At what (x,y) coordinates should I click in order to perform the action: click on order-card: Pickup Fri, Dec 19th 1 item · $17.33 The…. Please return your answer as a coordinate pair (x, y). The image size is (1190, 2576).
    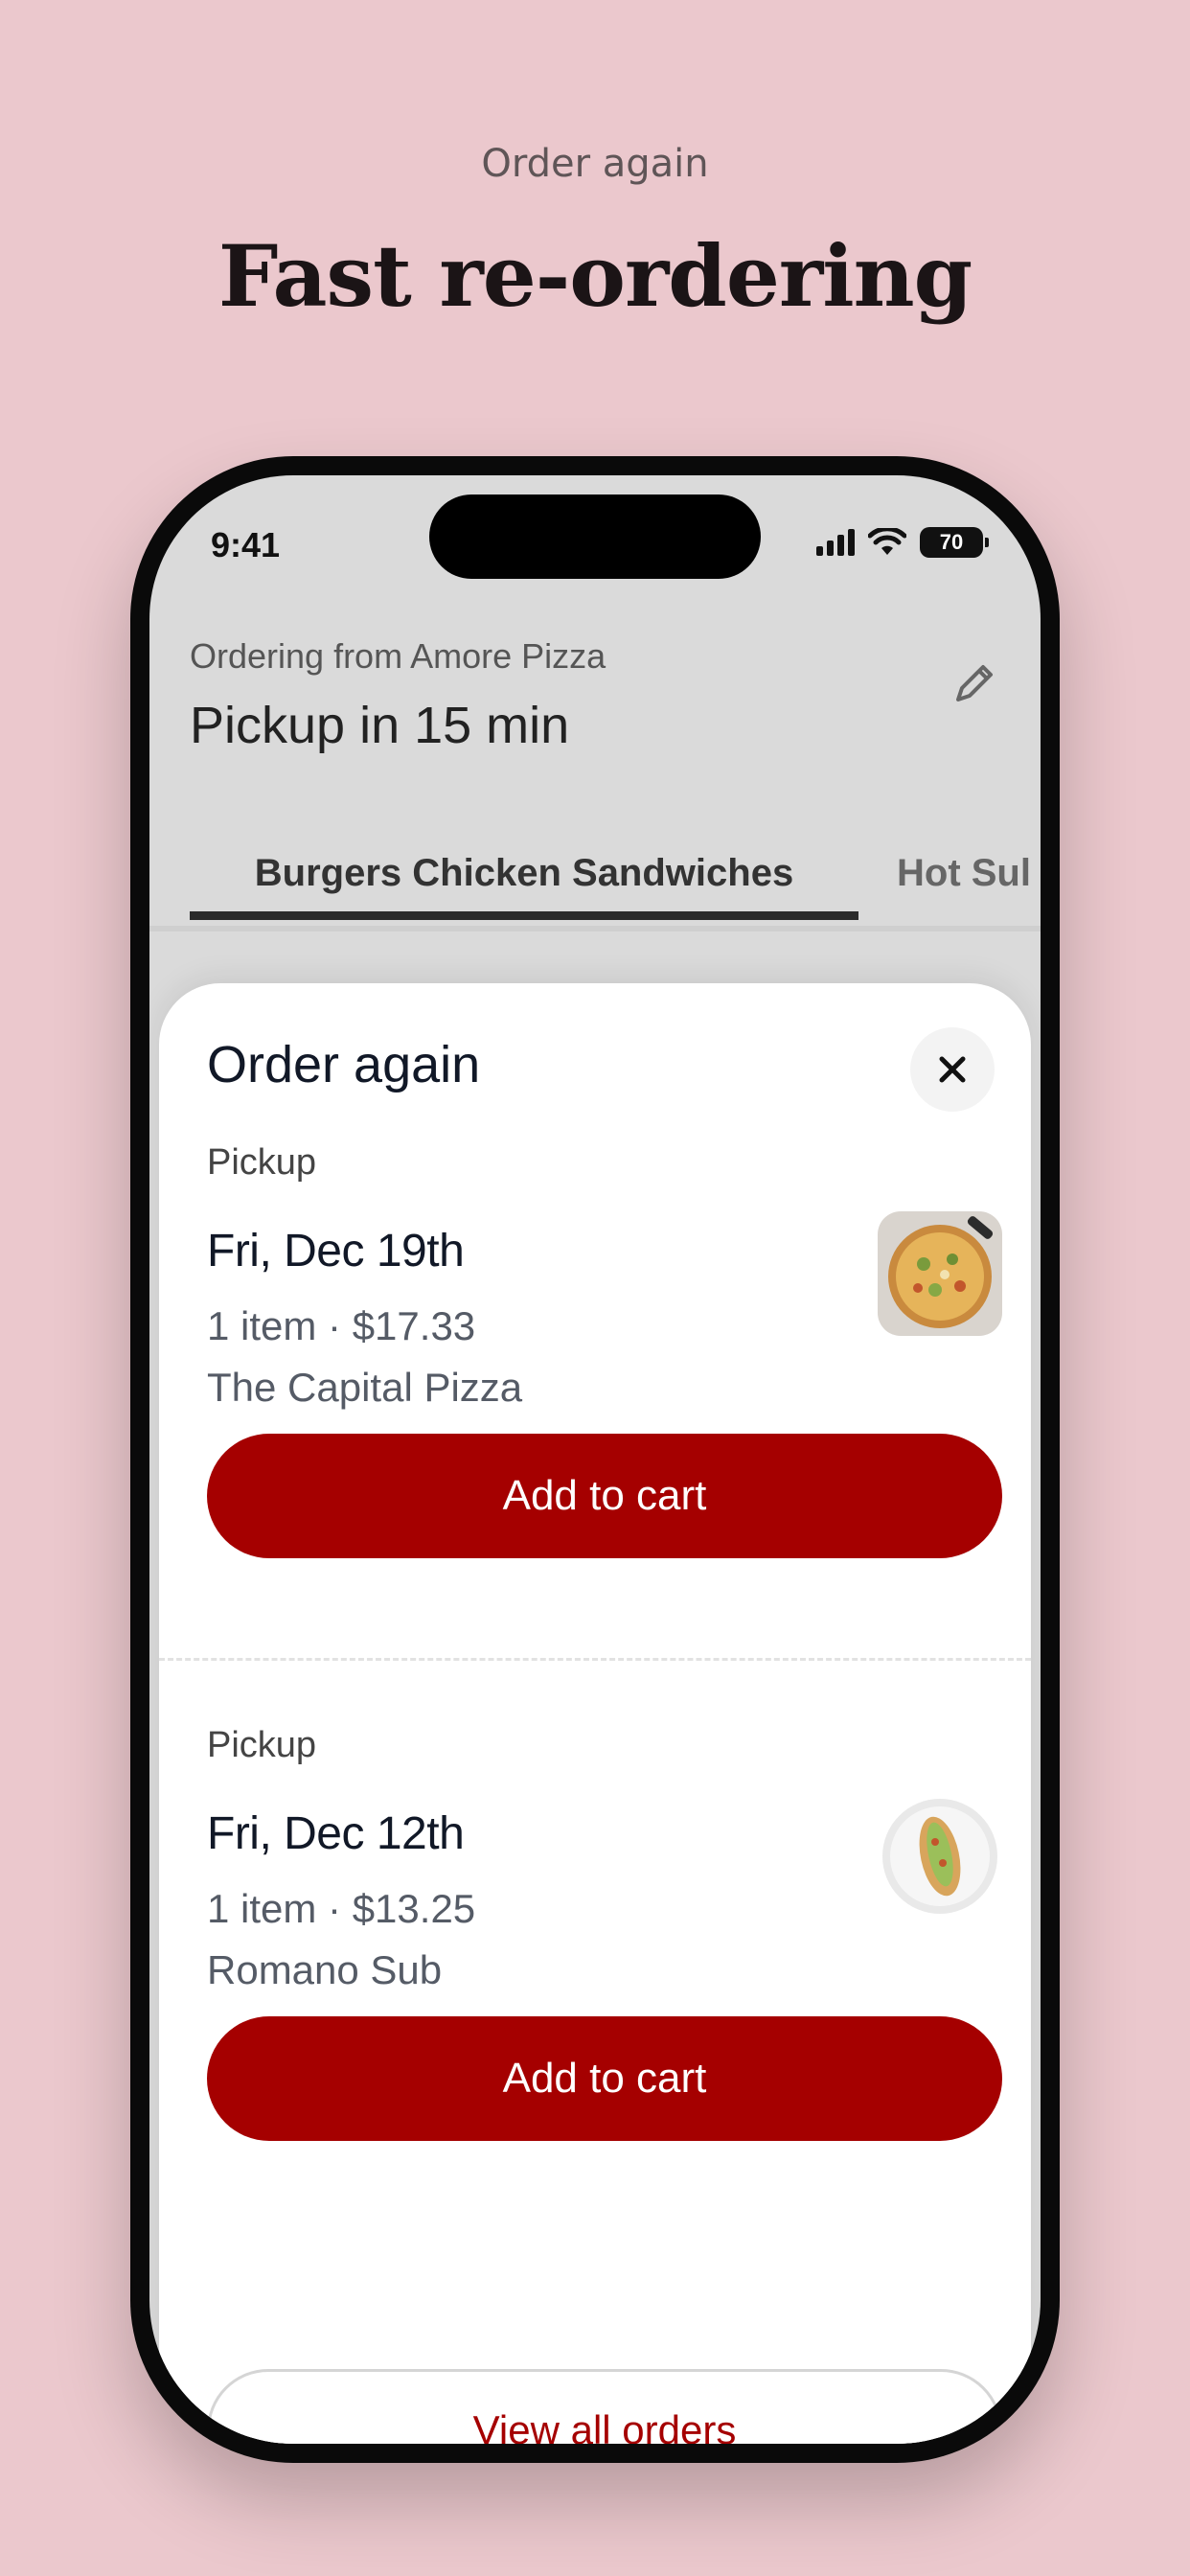
    Looking at the image, I should click on (605, 1372).